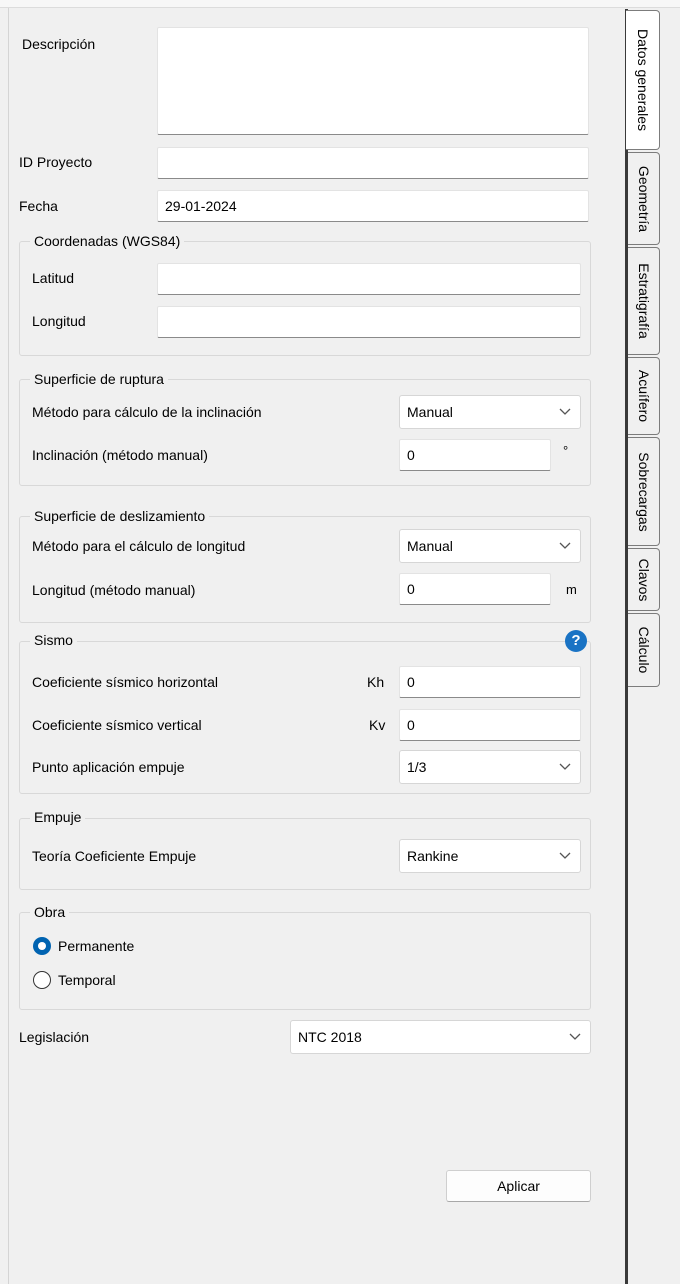 The width and height of the screenshot is (680, 1284). I want to click on ruptura-title: Superficie de ruptura, so click(99, 379).